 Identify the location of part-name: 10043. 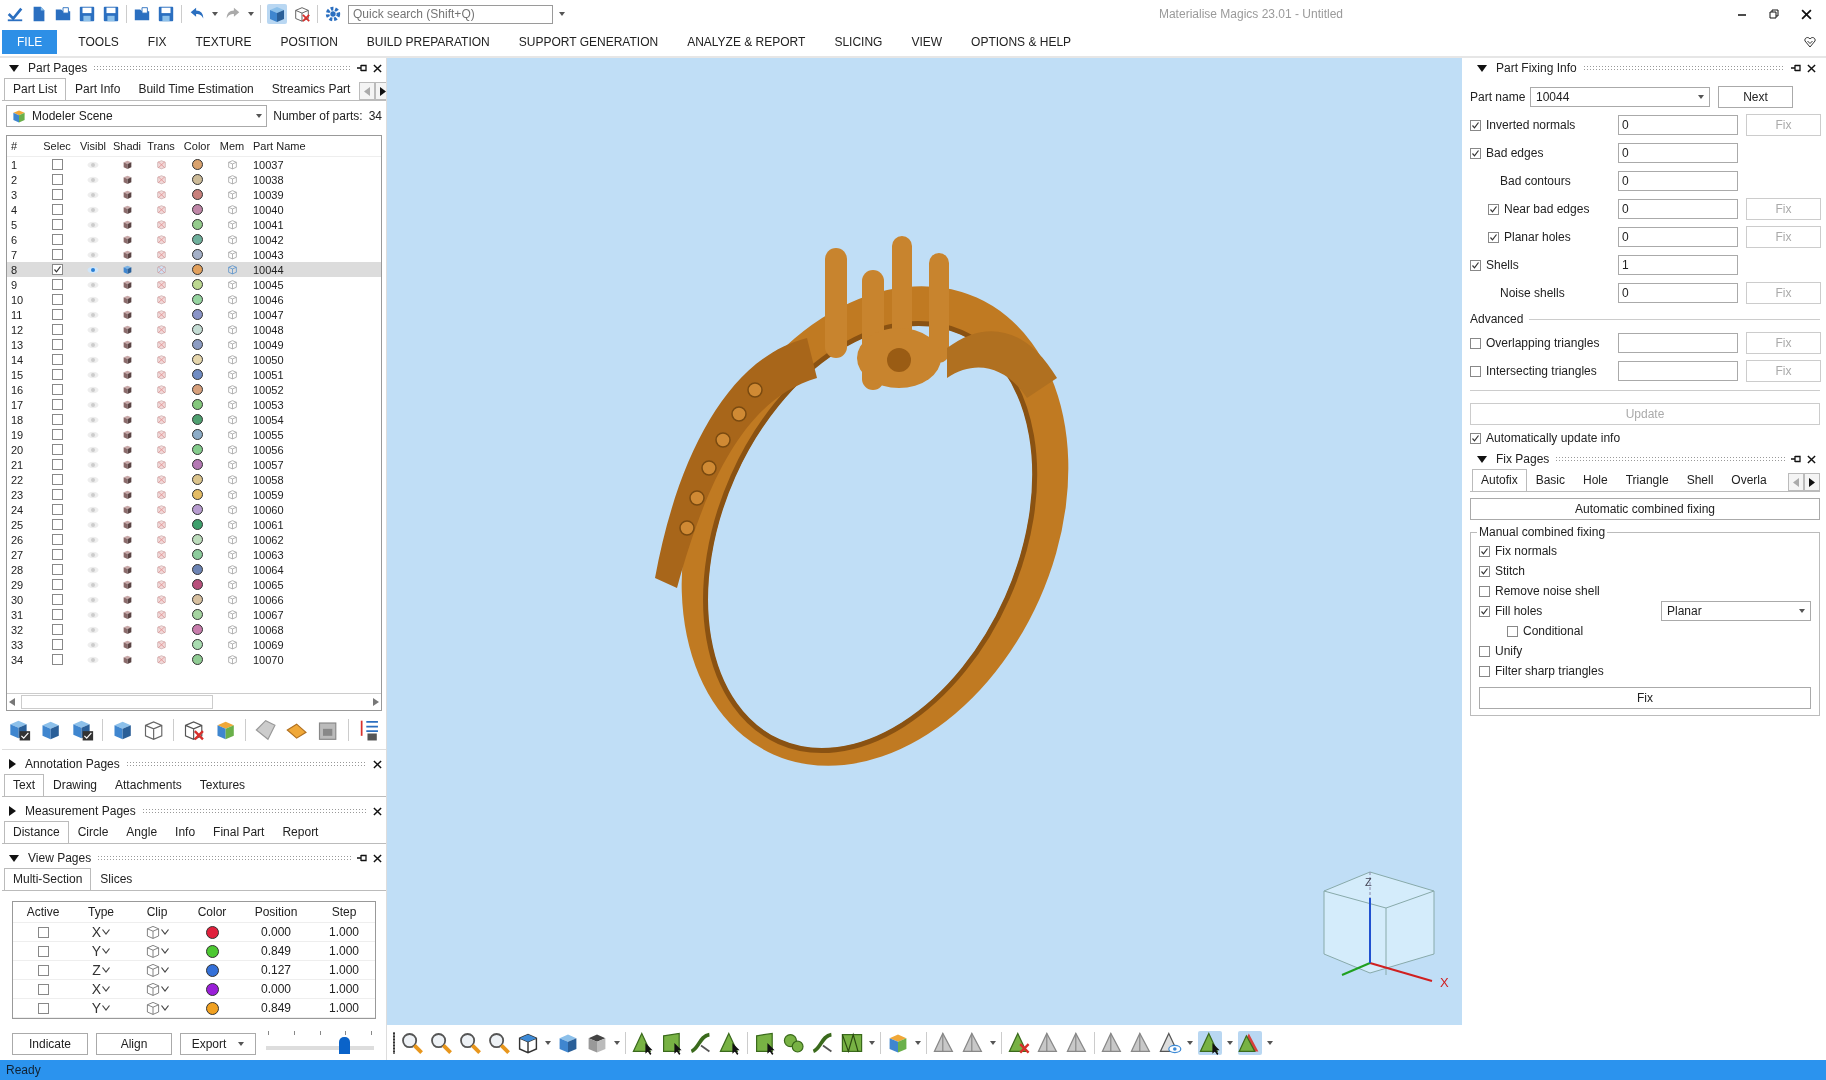
(266, 254).